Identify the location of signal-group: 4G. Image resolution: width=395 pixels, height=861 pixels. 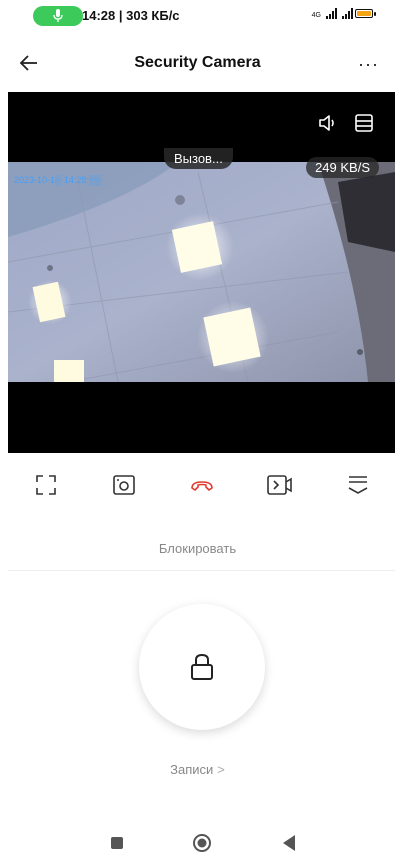
(332, 13).